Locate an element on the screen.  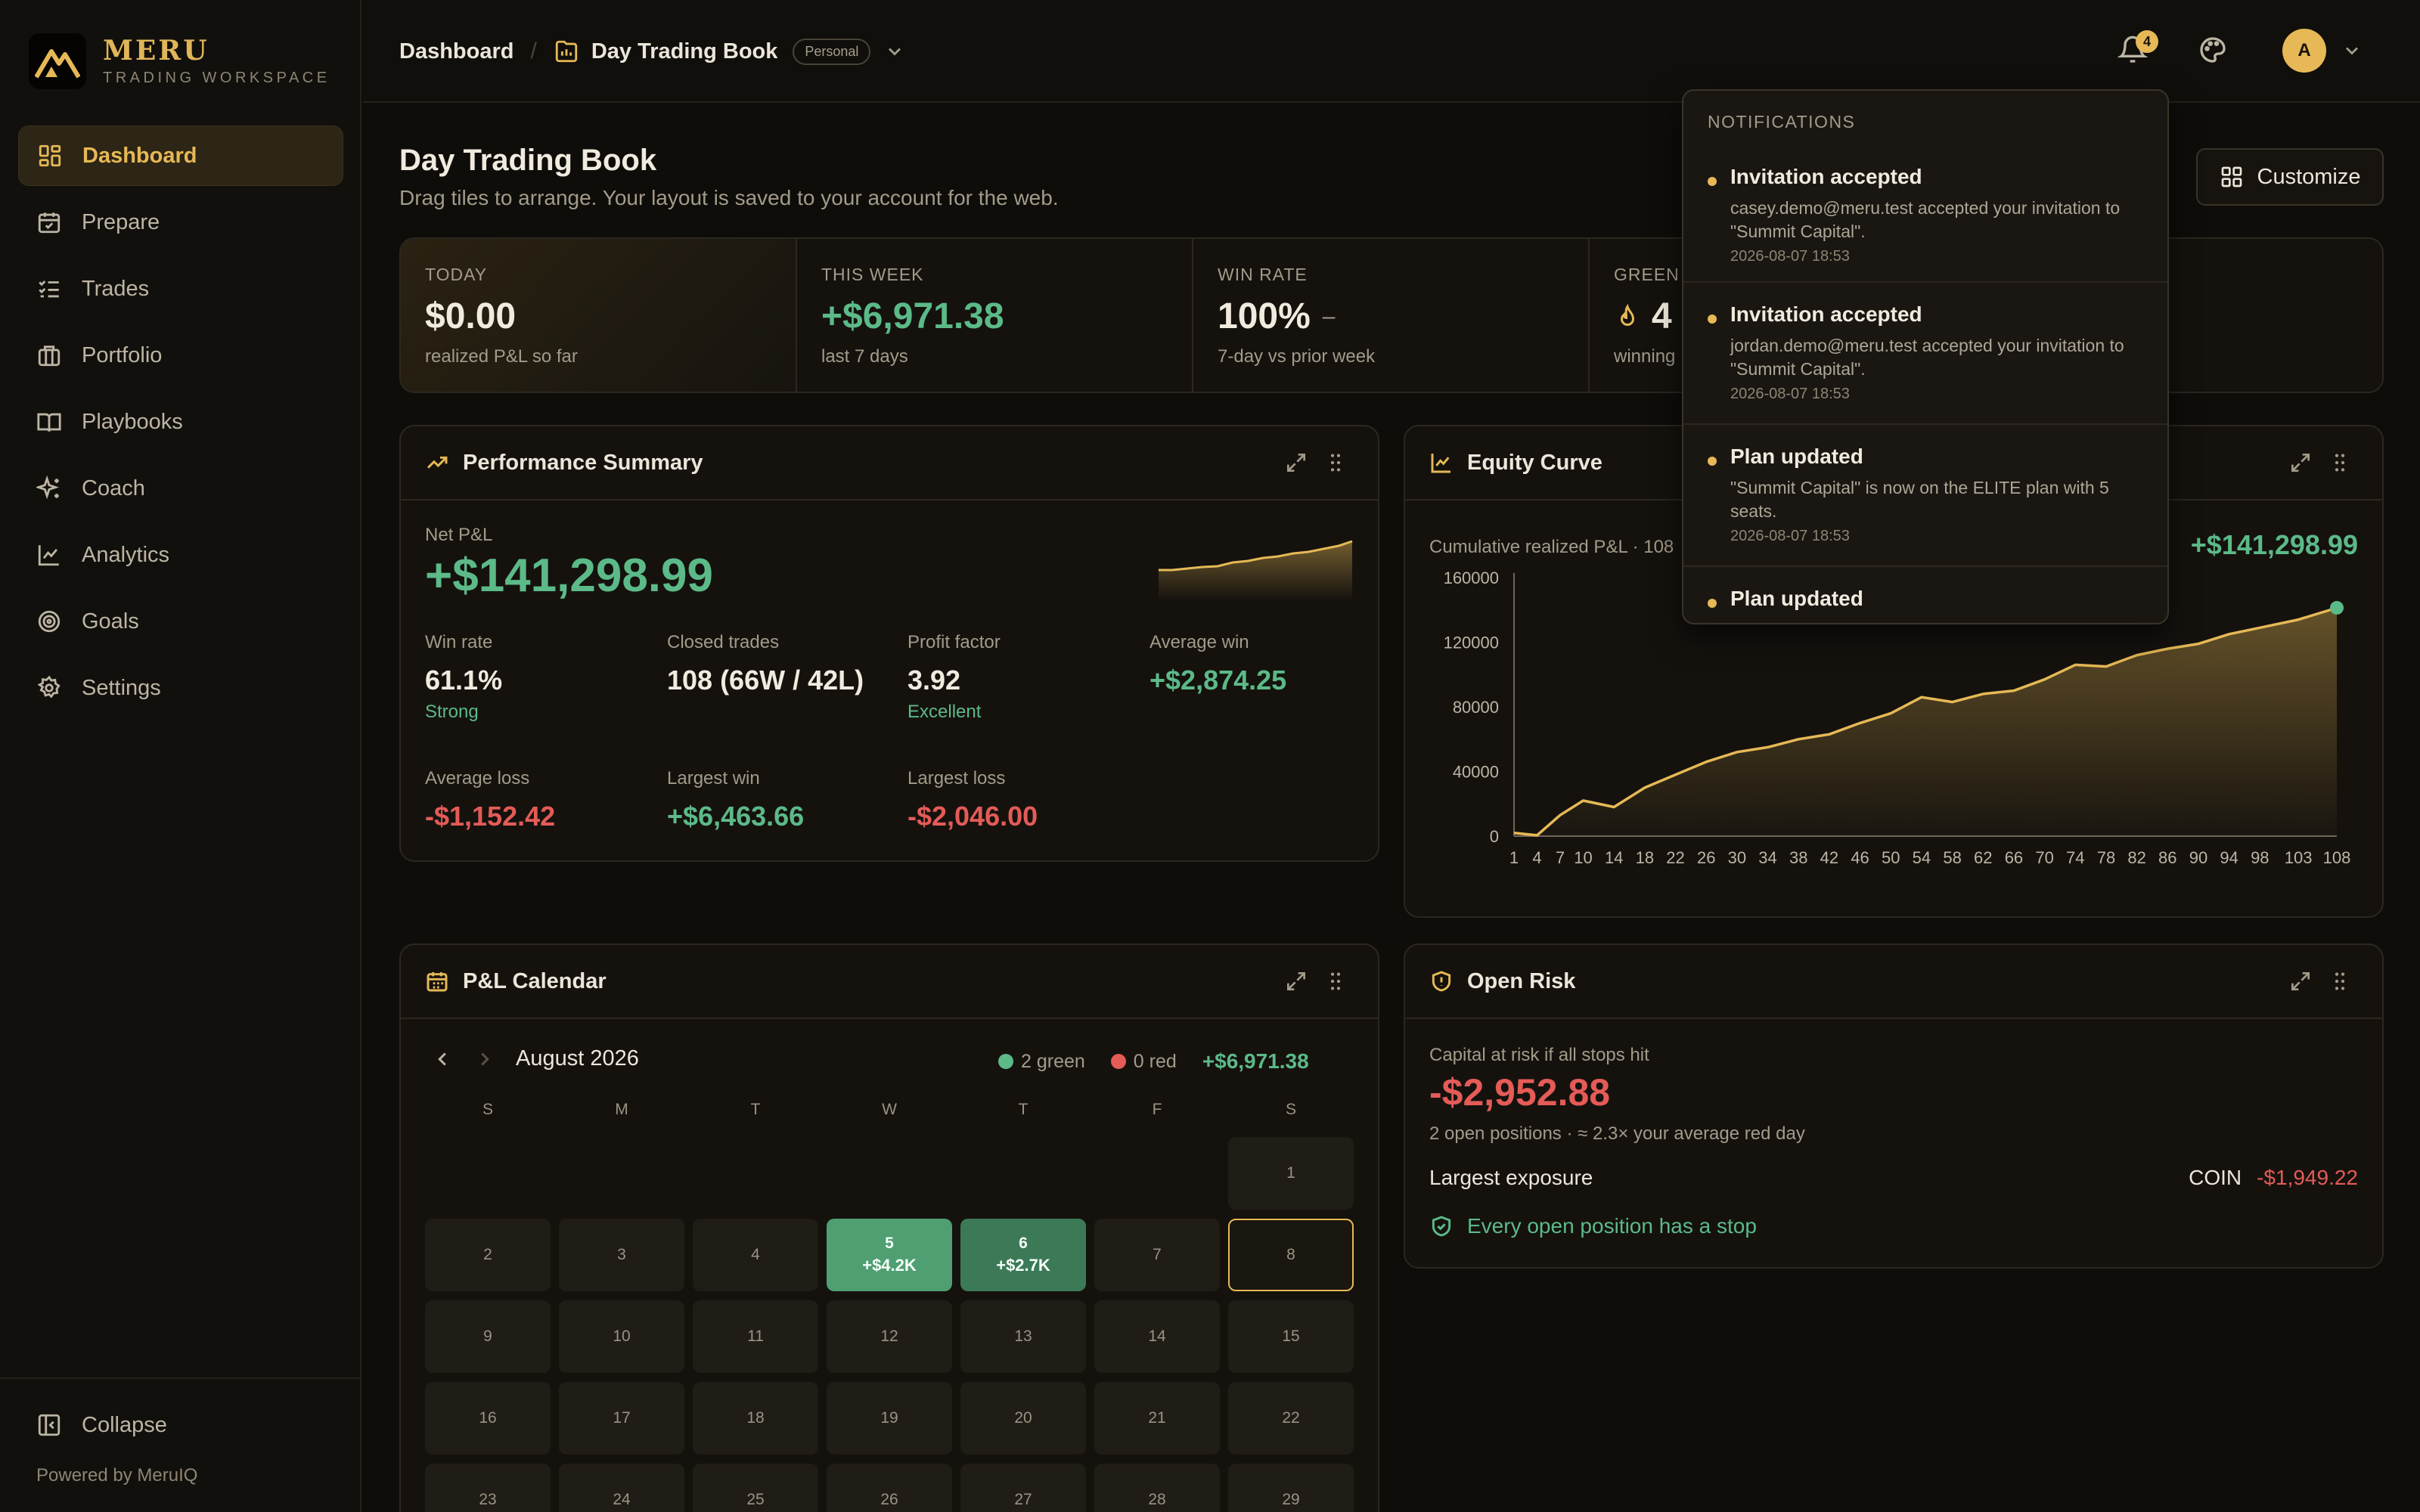
customize-button: Customize is located at coordinates (2290, 177).